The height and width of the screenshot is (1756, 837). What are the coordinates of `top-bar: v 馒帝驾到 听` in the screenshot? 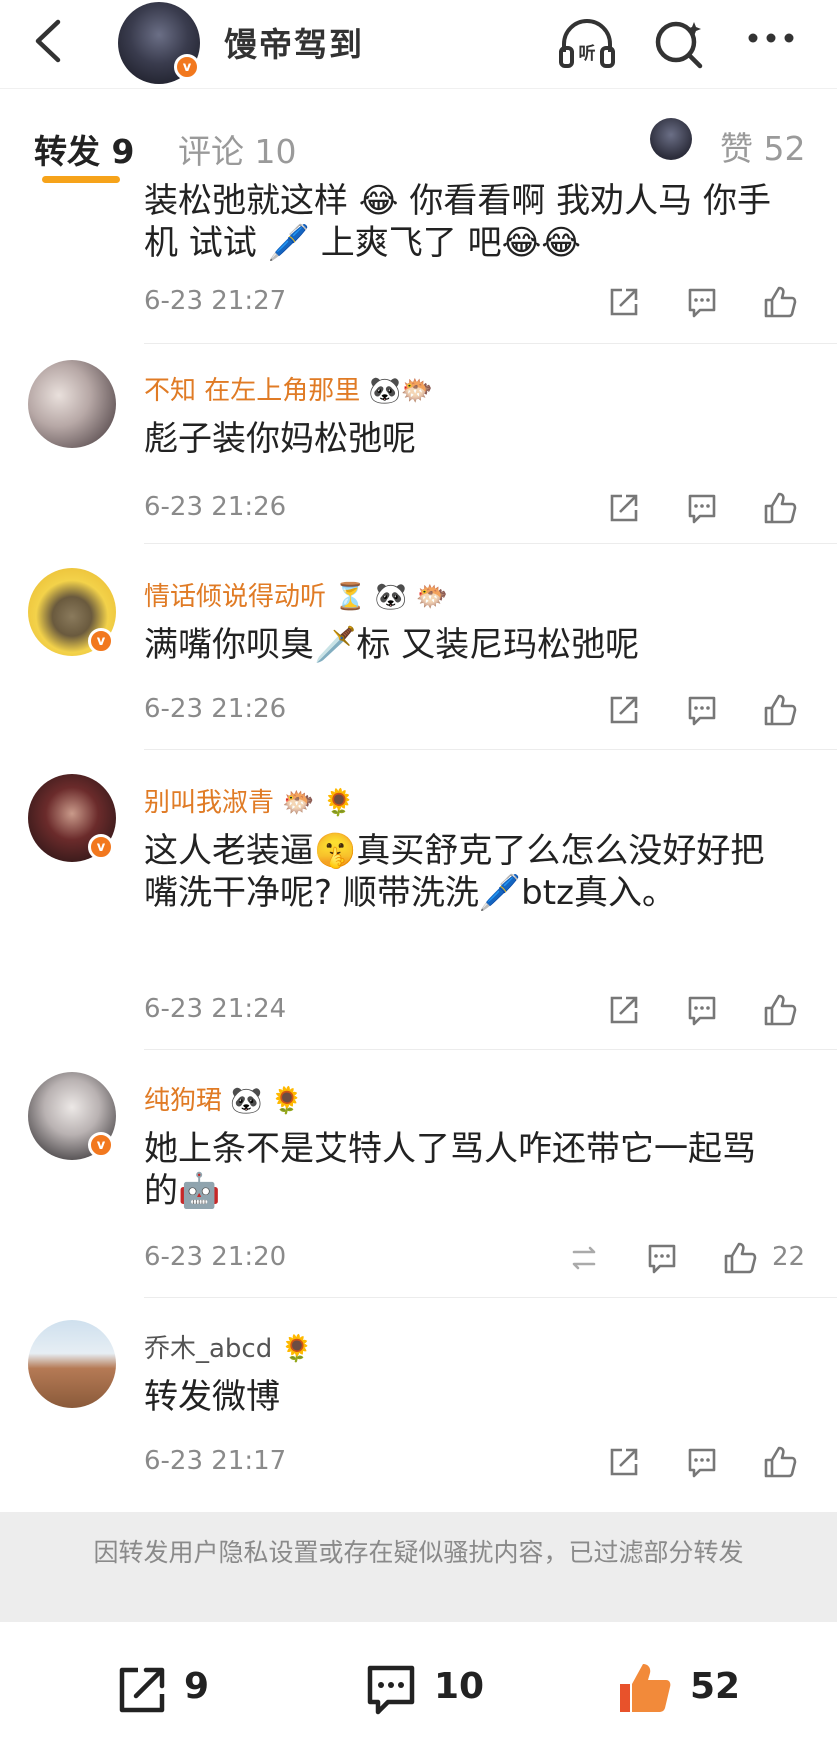 It's located at (418, 44).